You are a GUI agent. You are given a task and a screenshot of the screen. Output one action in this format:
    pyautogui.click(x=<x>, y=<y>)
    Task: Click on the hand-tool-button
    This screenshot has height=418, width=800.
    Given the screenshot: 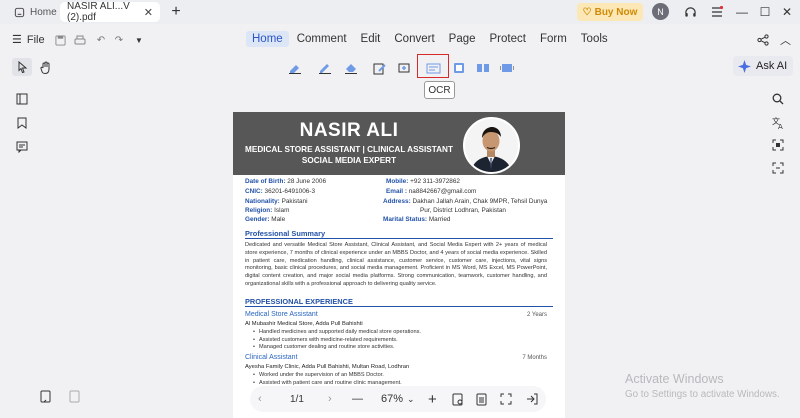 What is the action you would take?
    pyautogui.click(x=46, y=67)
    